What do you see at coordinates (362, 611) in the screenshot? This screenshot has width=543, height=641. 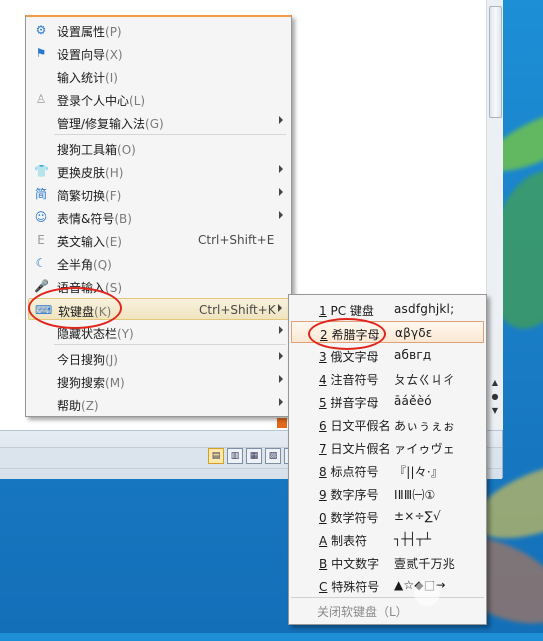 I see `close-soft-keyboard-item: 关闭软键盘（L）` at bounding box center [362, 611].